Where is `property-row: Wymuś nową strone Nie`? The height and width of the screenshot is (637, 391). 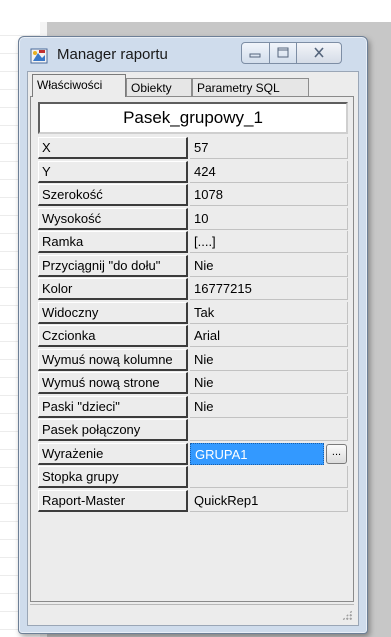
property-row: Wymuś nową strone Nie is located at coordinates (193, 384).